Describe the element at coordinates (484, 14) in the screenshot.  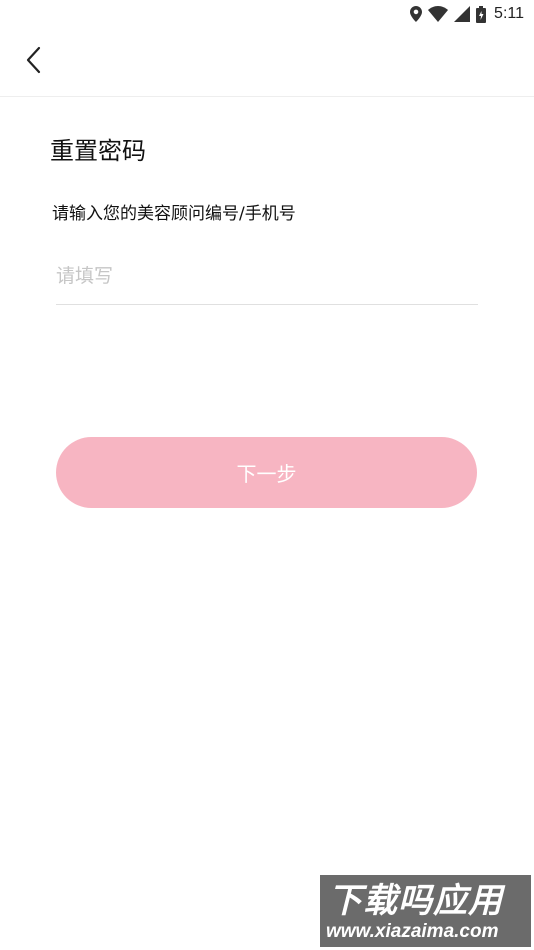
I see `battery-icon` at that location.